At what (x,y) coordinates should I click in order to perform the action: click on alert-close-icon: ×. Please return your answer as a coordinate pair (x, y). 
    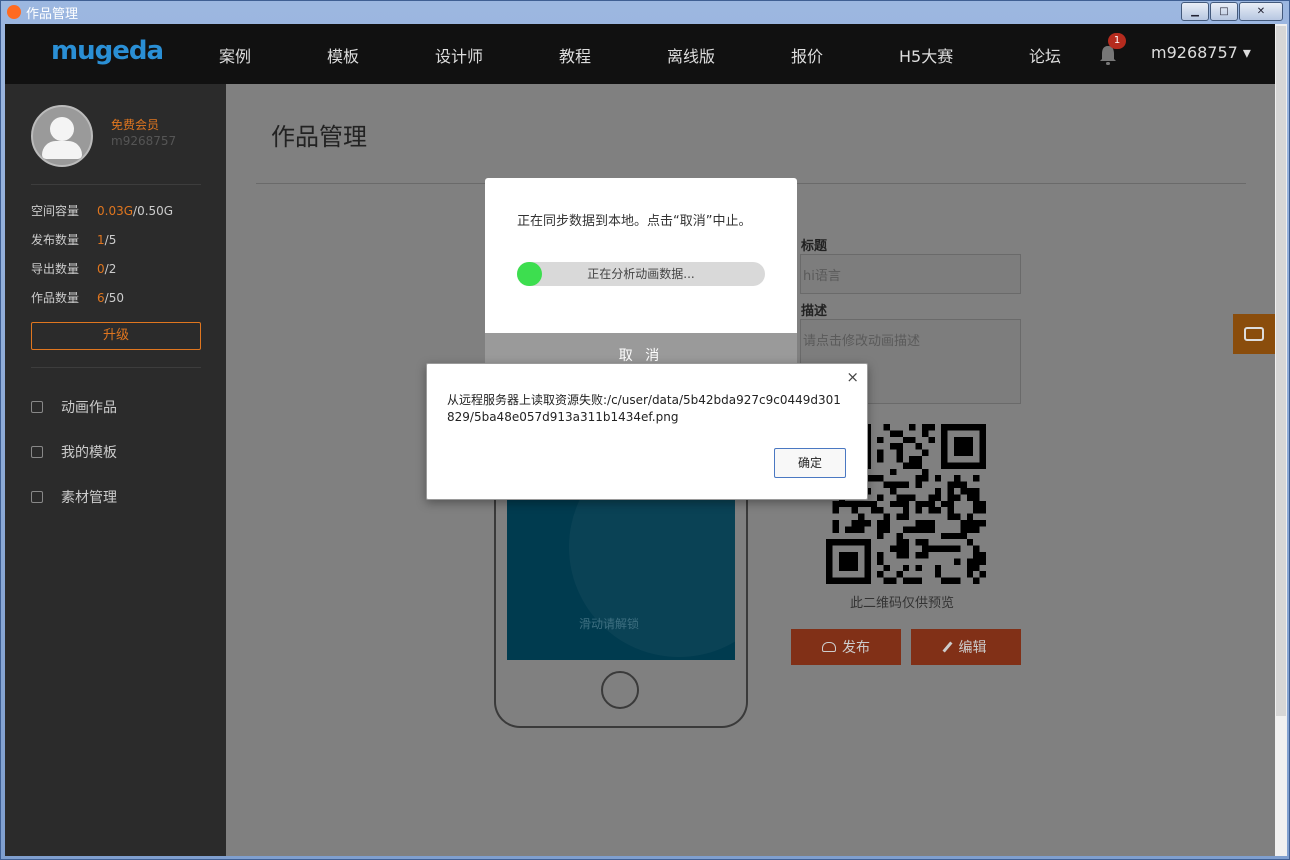
    Looking at the image, I should click on (852, 377).